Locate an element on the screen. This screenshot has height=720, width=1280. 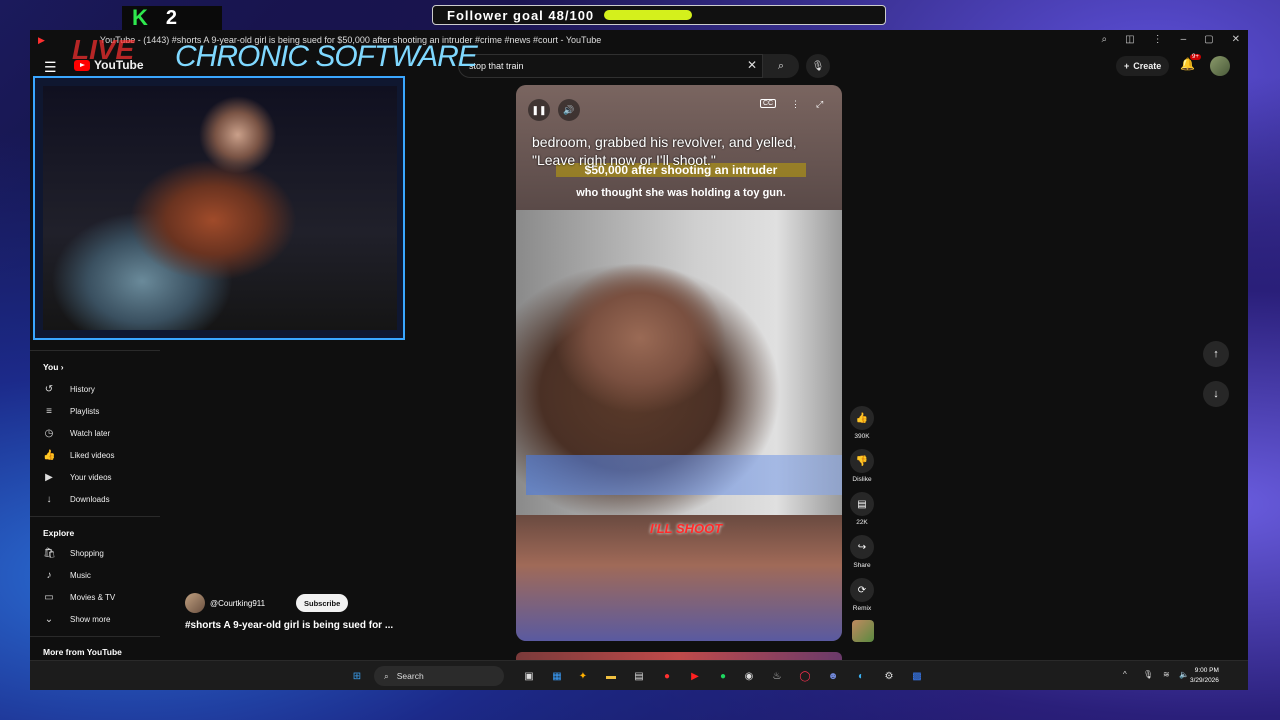
minimize-button: – is located at coordinates (1184, 39).